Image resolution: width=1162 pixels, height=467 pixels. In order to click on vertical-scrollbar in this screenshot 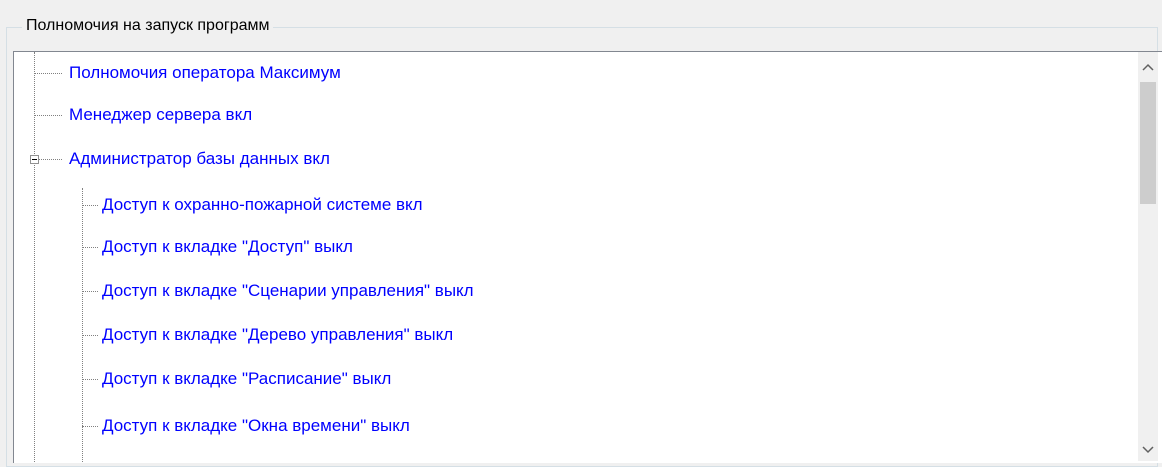, I will do `click(1148, 256)`.